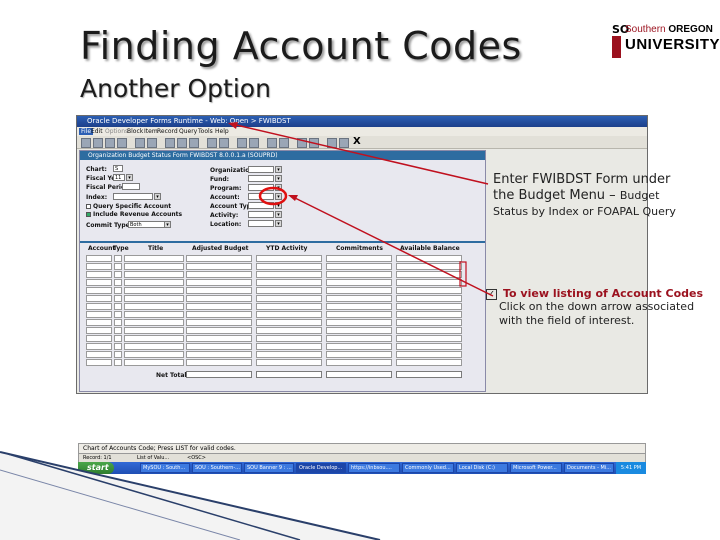 The width and height of the screenshot is (720, 540). I want to click on account-field, so click(261, 196).